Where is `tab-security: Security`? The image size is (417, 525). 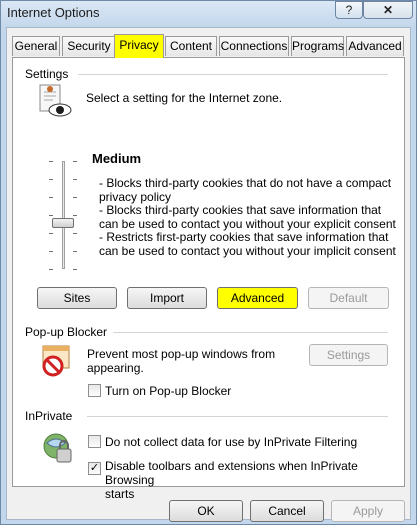
tab-security: Security is located at coordinates (89, 46).